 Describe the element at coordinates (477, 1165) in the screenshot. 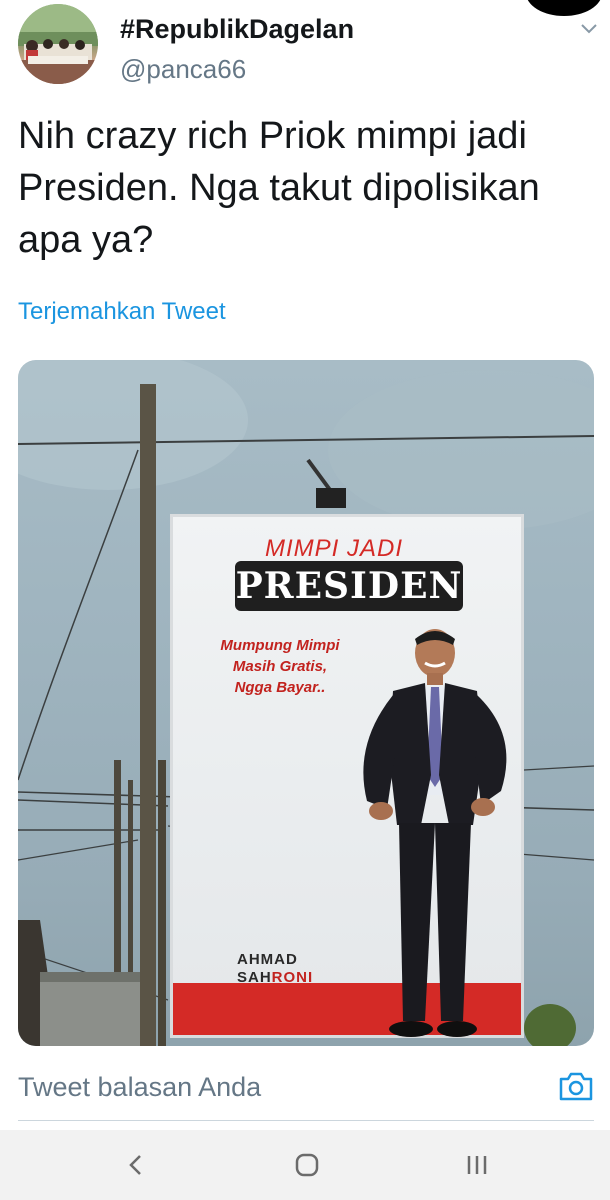

I see `recent-apps-icon` at that location.